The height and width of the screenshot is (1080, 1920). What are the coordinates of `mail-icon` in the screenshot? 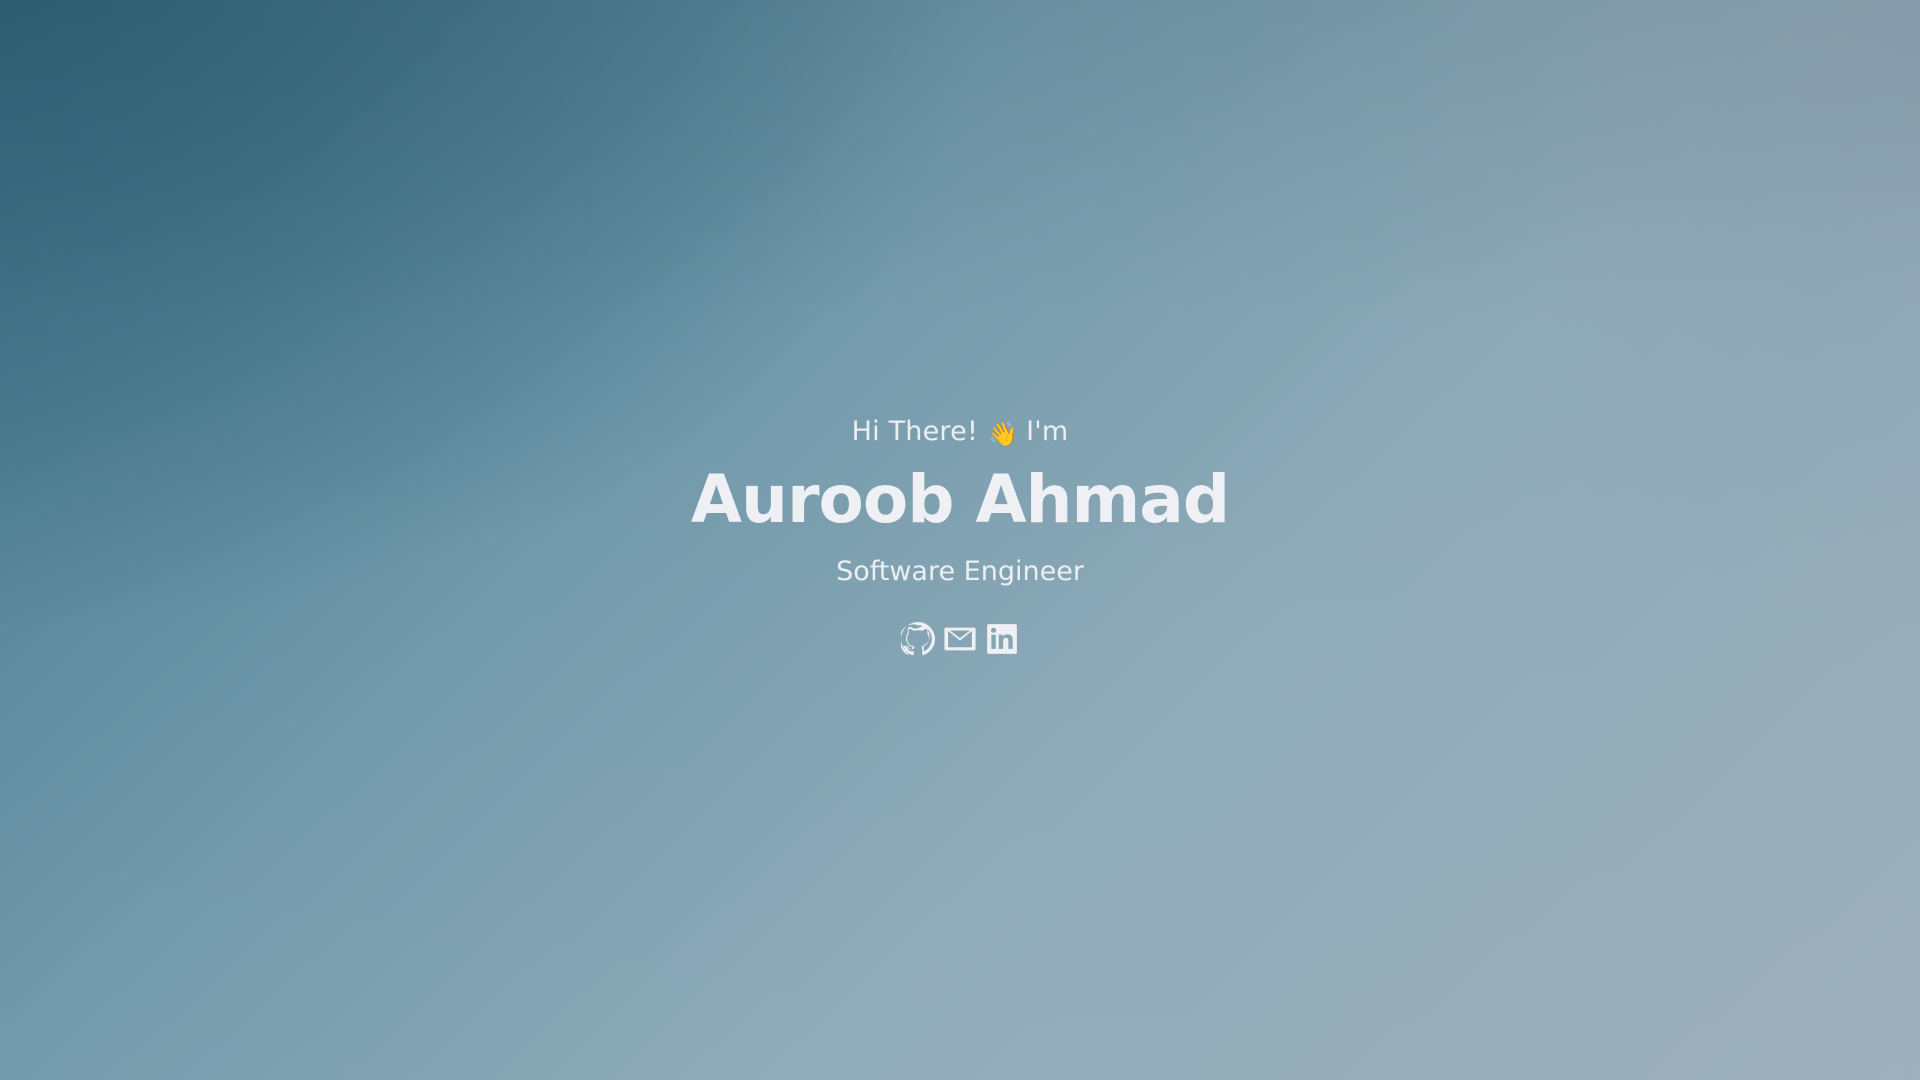 It's located at (960, 639).